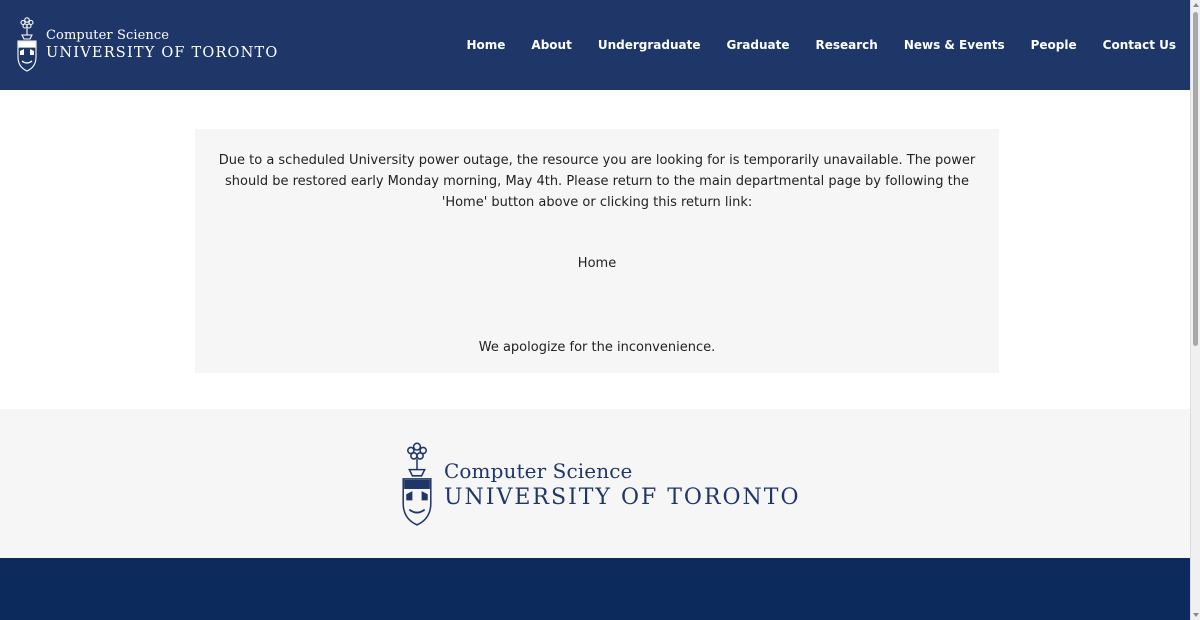 The width and height of the screenshot is (1200, 620). Describe the element at coordinates (551, 45) in the screenshot. I see `nav-about: About` at that location.